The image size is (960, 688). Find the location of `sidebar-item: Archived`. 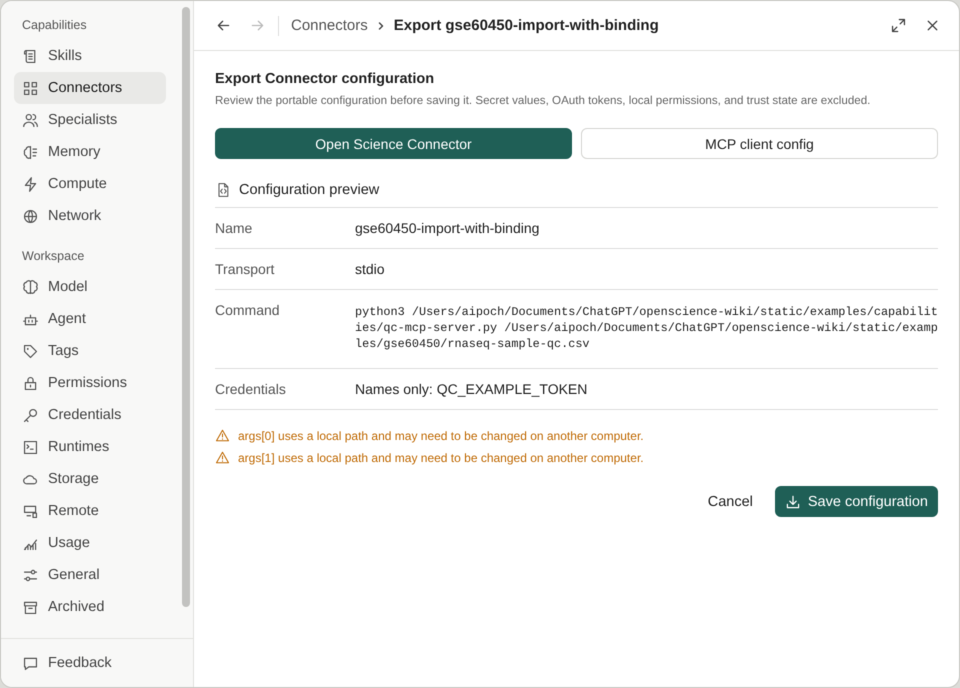

sidebar-item: Archived is located at coordinates (90, 607).